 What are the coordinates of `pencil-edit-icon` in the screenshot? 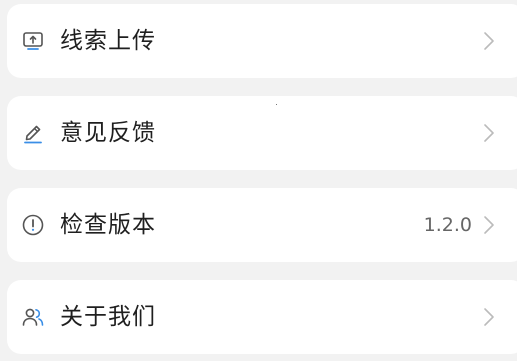 It's located at (33, 133).